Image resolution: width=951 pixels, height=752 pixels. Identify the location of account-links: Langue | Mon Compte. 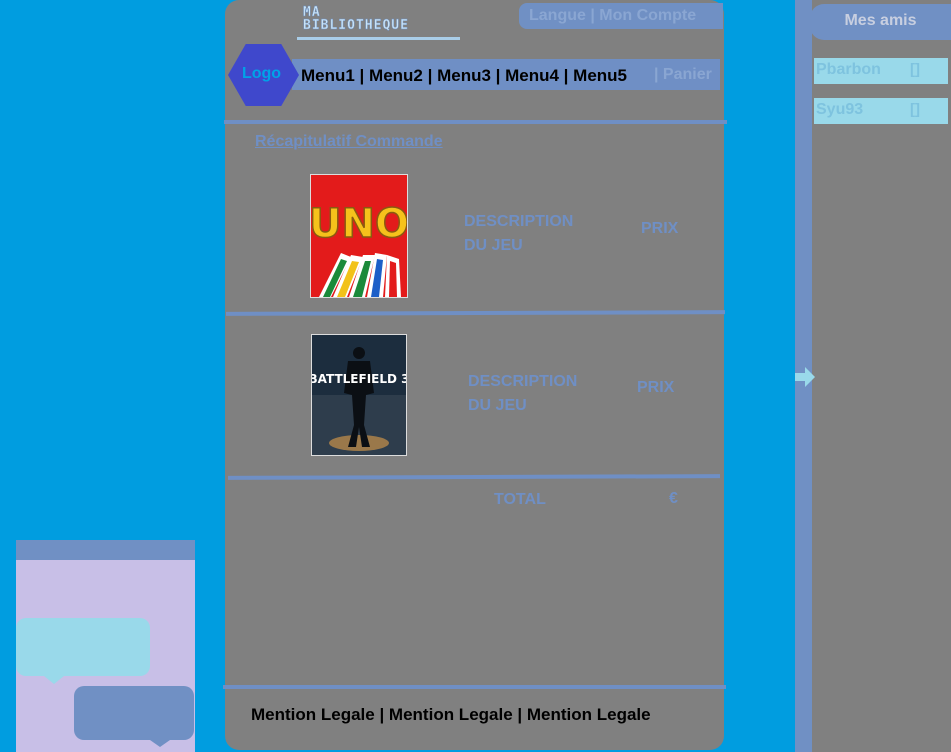
(621, 16).